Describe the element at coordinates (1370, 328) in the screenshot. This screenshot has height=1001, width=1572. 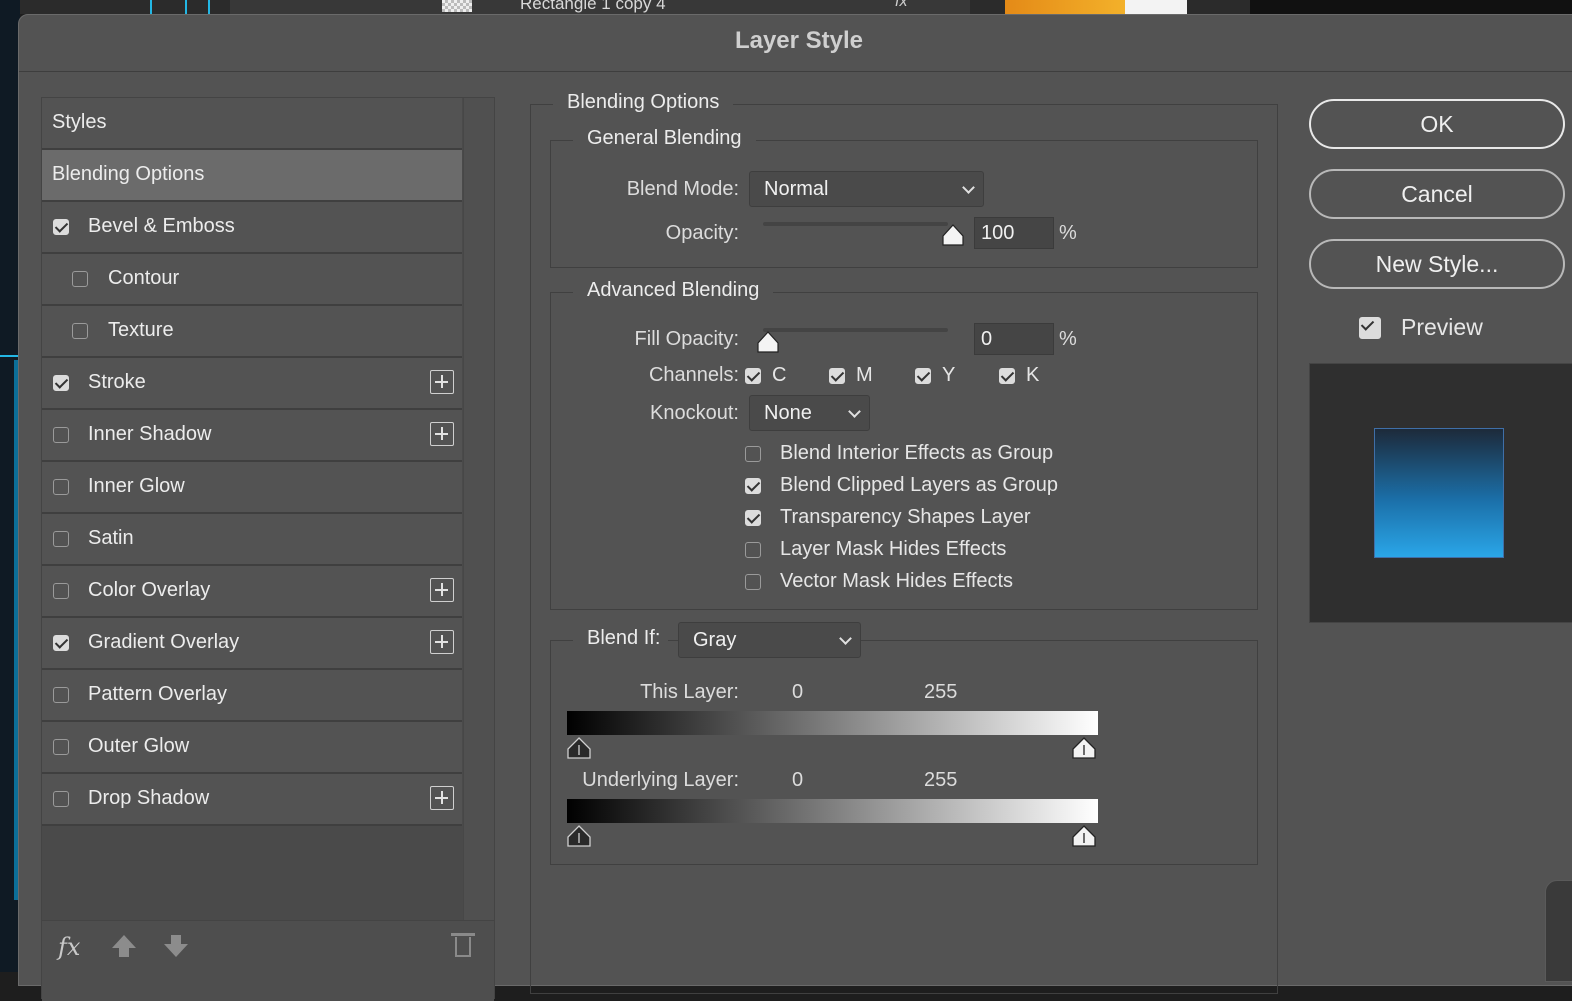
I see `preview-checkbox` at that location.